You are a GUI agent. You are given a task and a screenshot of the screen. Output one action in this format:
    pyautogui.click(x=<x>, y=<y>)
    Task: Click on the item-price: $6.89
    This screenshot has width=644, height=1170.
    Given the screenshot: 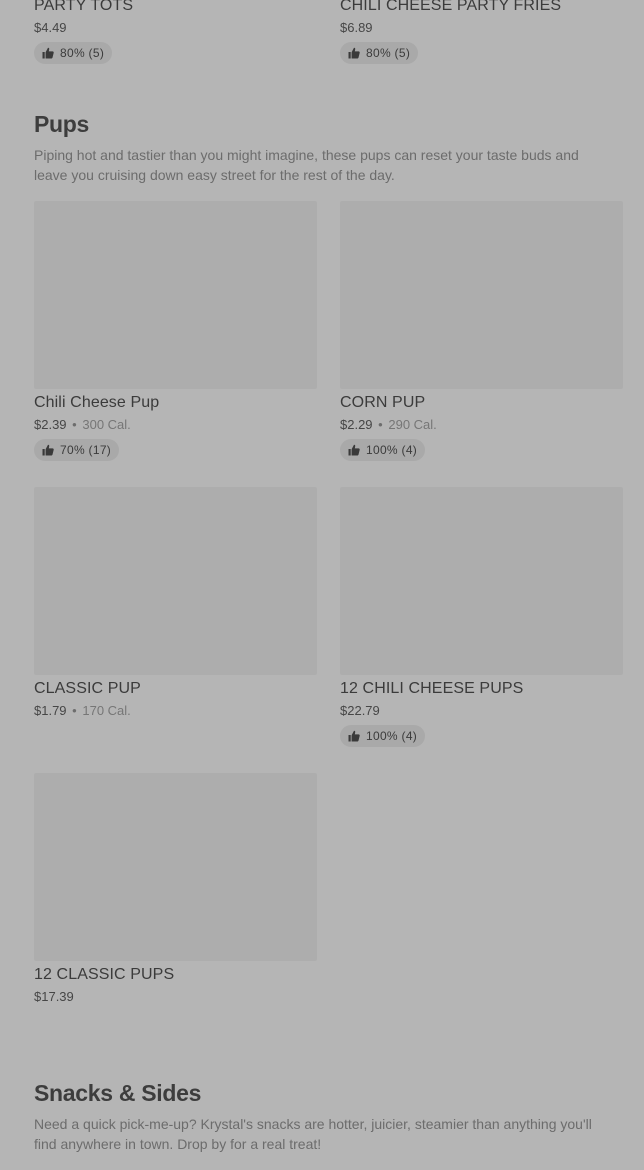 What is the action you would take?
    pyautogui.click(x=356, y=27)
    